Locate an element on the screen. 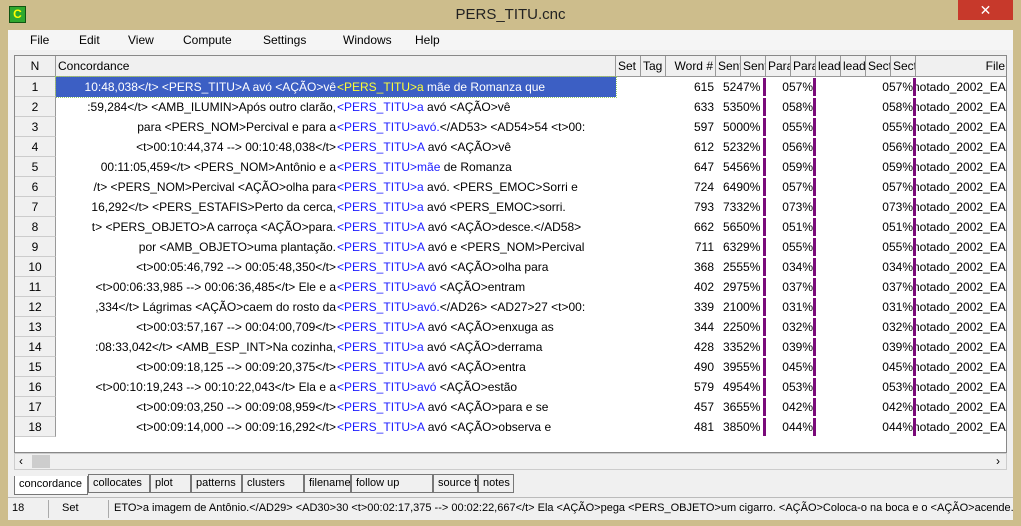 The image size is (1021, 526). column-header-word: Word # is located at coordinates (691, 66).